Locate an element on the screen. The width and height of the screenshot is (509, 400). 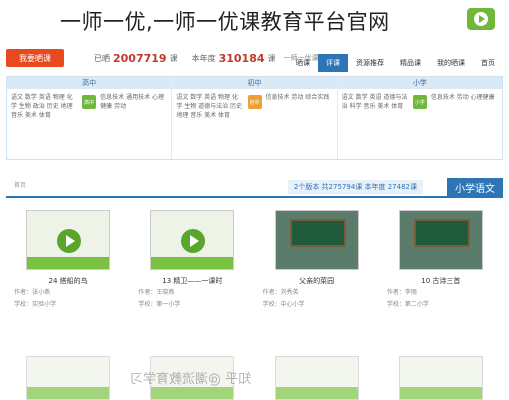
nav-tab-3: 精品课 is located at coordinates (410, 63).